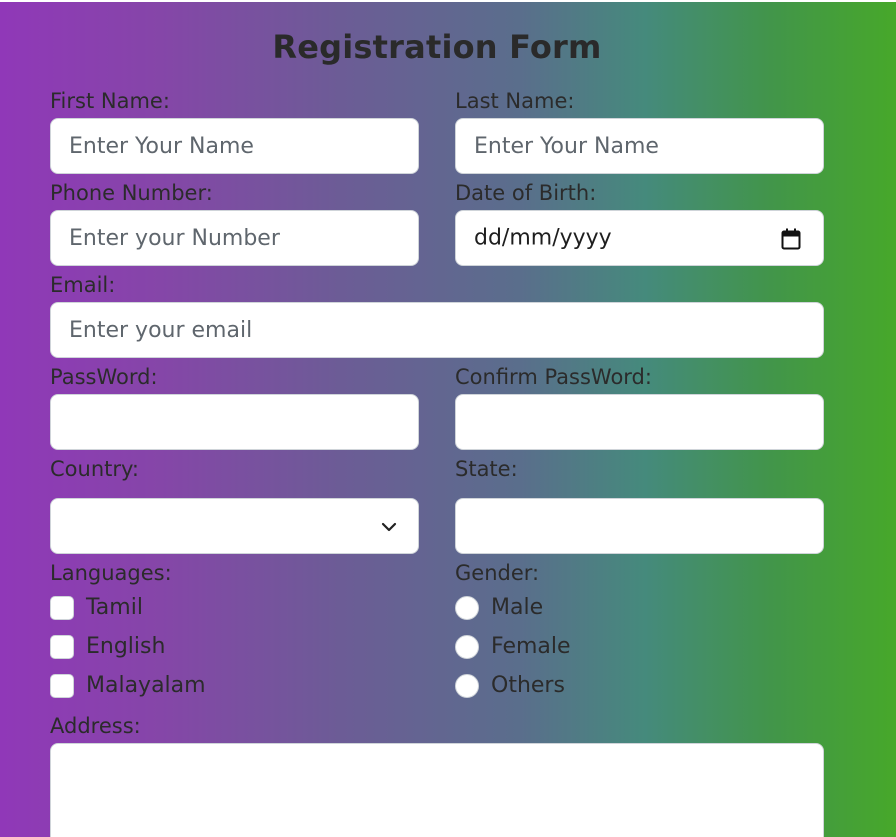  What do you see at coordinates (467, 686) in the screenshot?
I see `gender-others-radio` at bounding box center [467, 686].